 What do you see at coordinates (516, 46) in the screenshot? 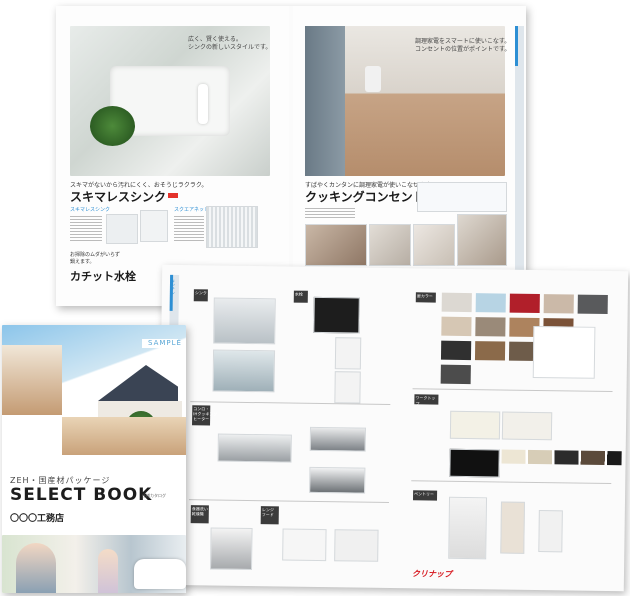
I see `side-tab-active` at bounding box center [516, 46].